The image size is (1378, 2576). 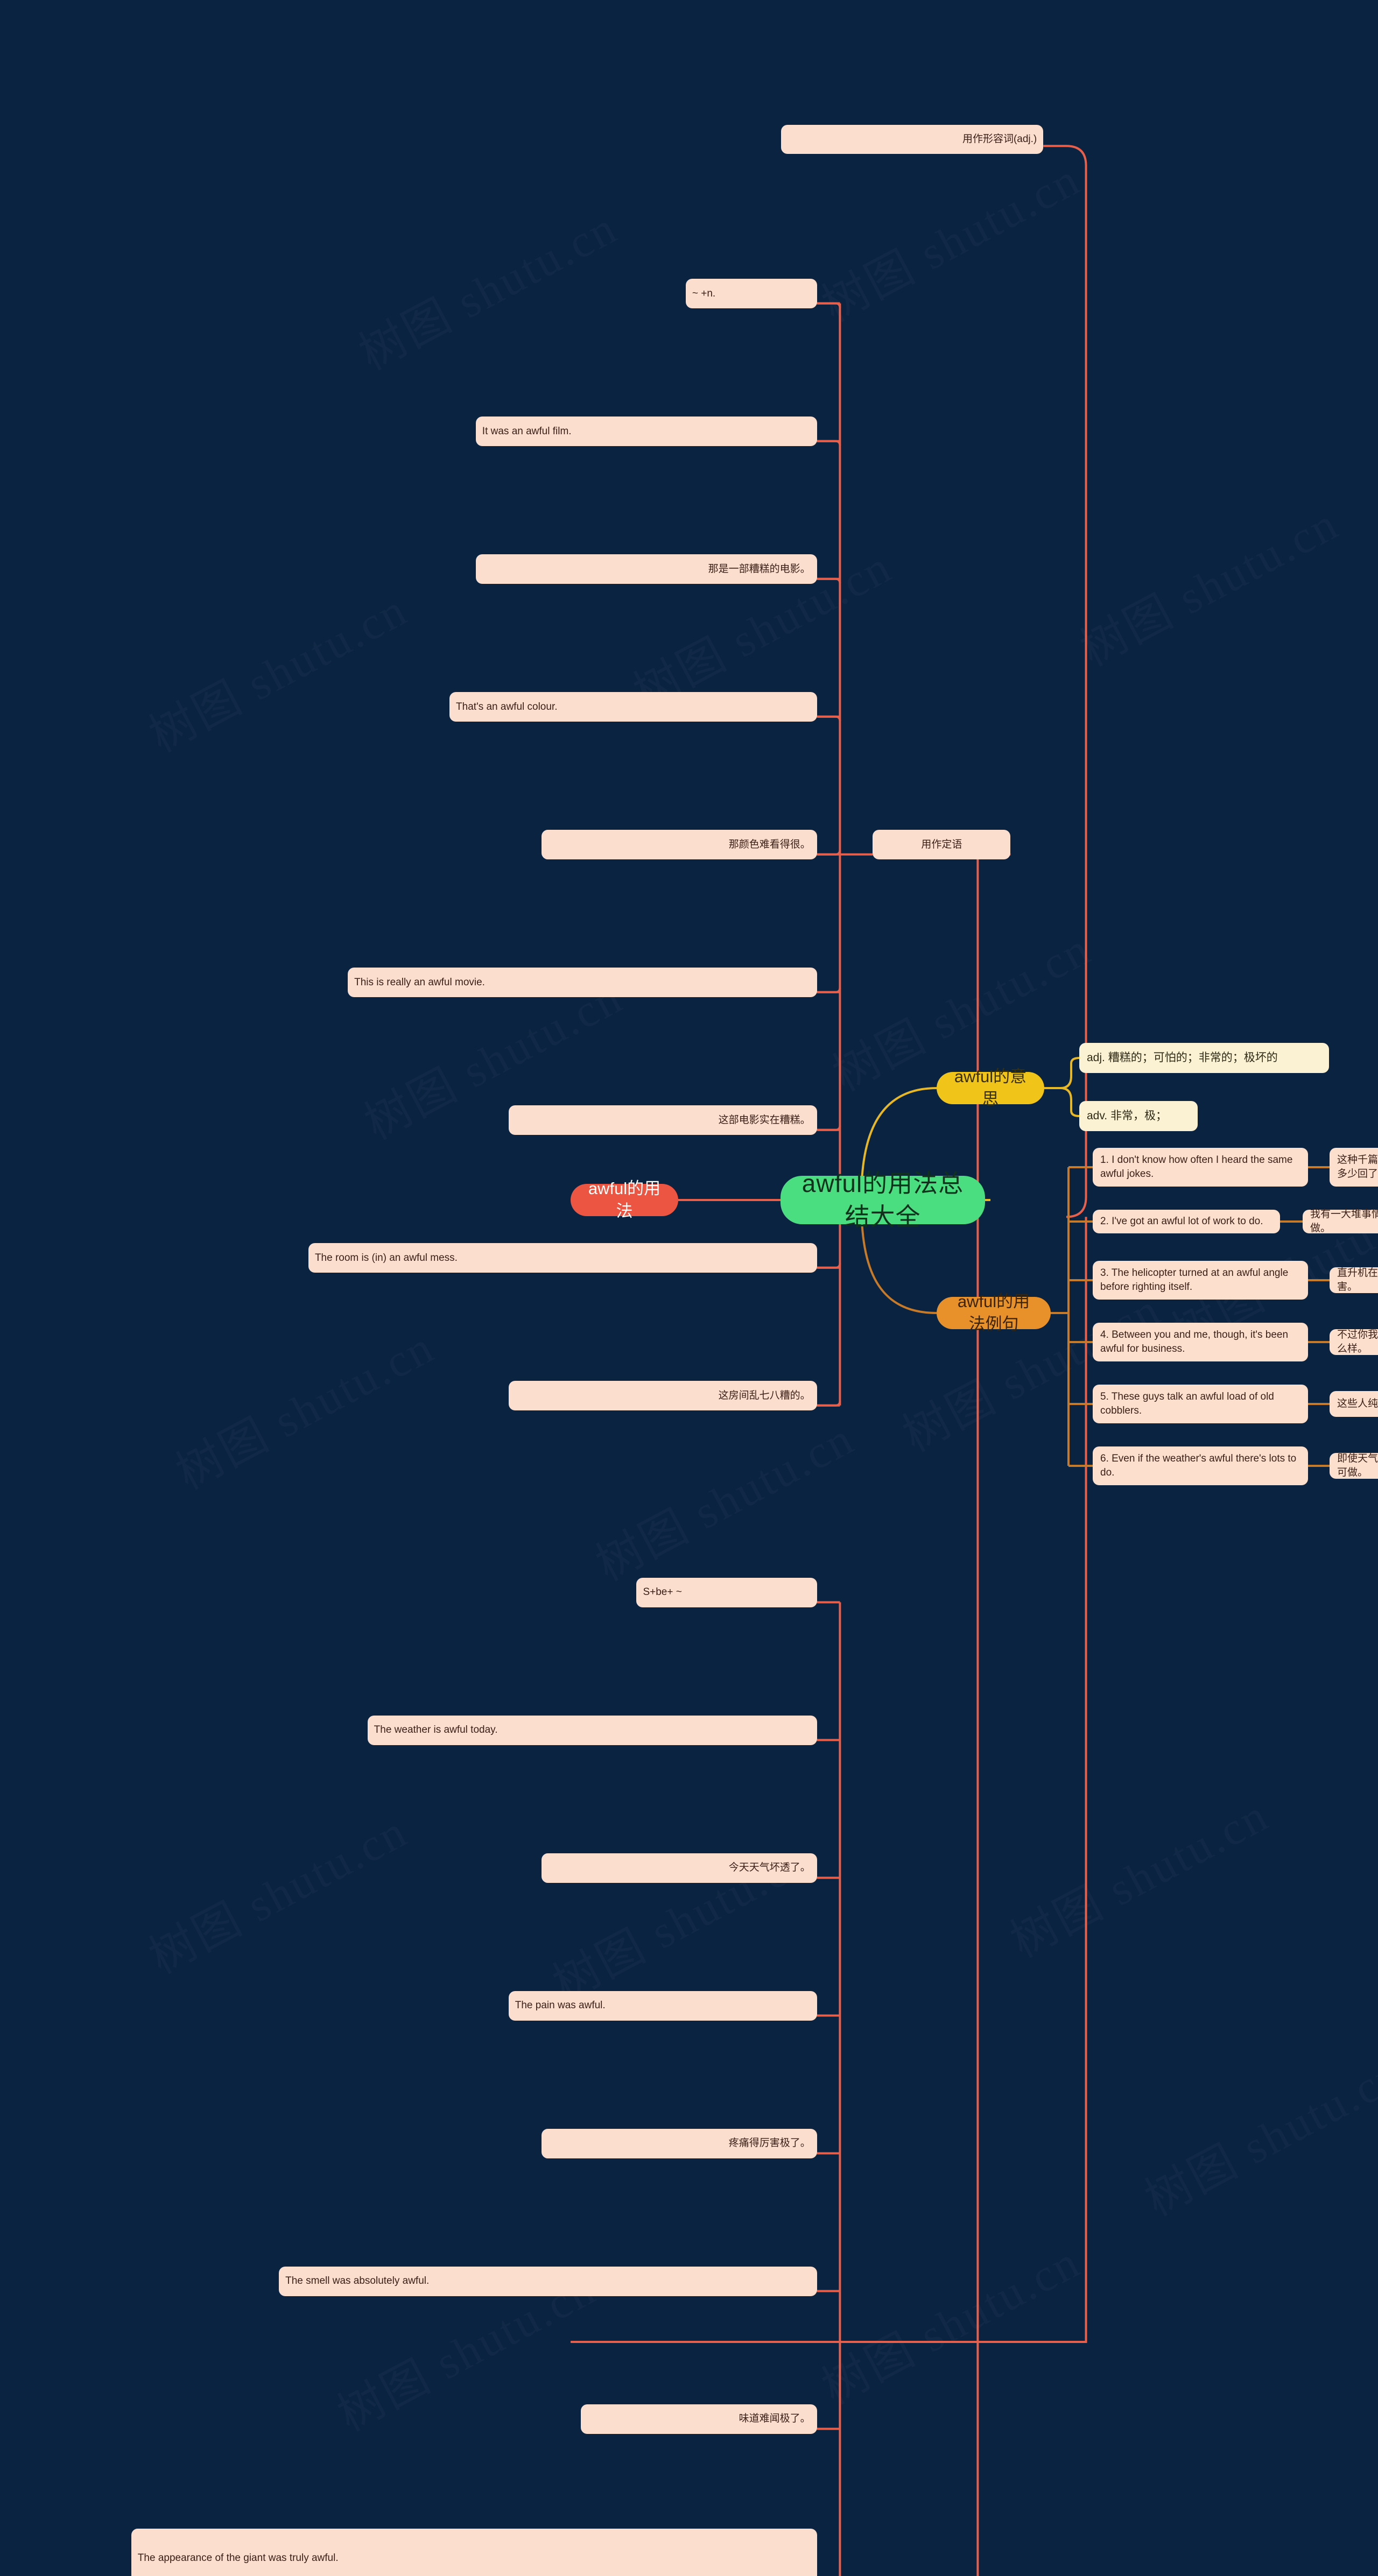 What do you see at coordinates (912, 139) in the screenshot?
I see `usage-leaf: 用作形容词(adj.)` at bounding box center [912, 139].